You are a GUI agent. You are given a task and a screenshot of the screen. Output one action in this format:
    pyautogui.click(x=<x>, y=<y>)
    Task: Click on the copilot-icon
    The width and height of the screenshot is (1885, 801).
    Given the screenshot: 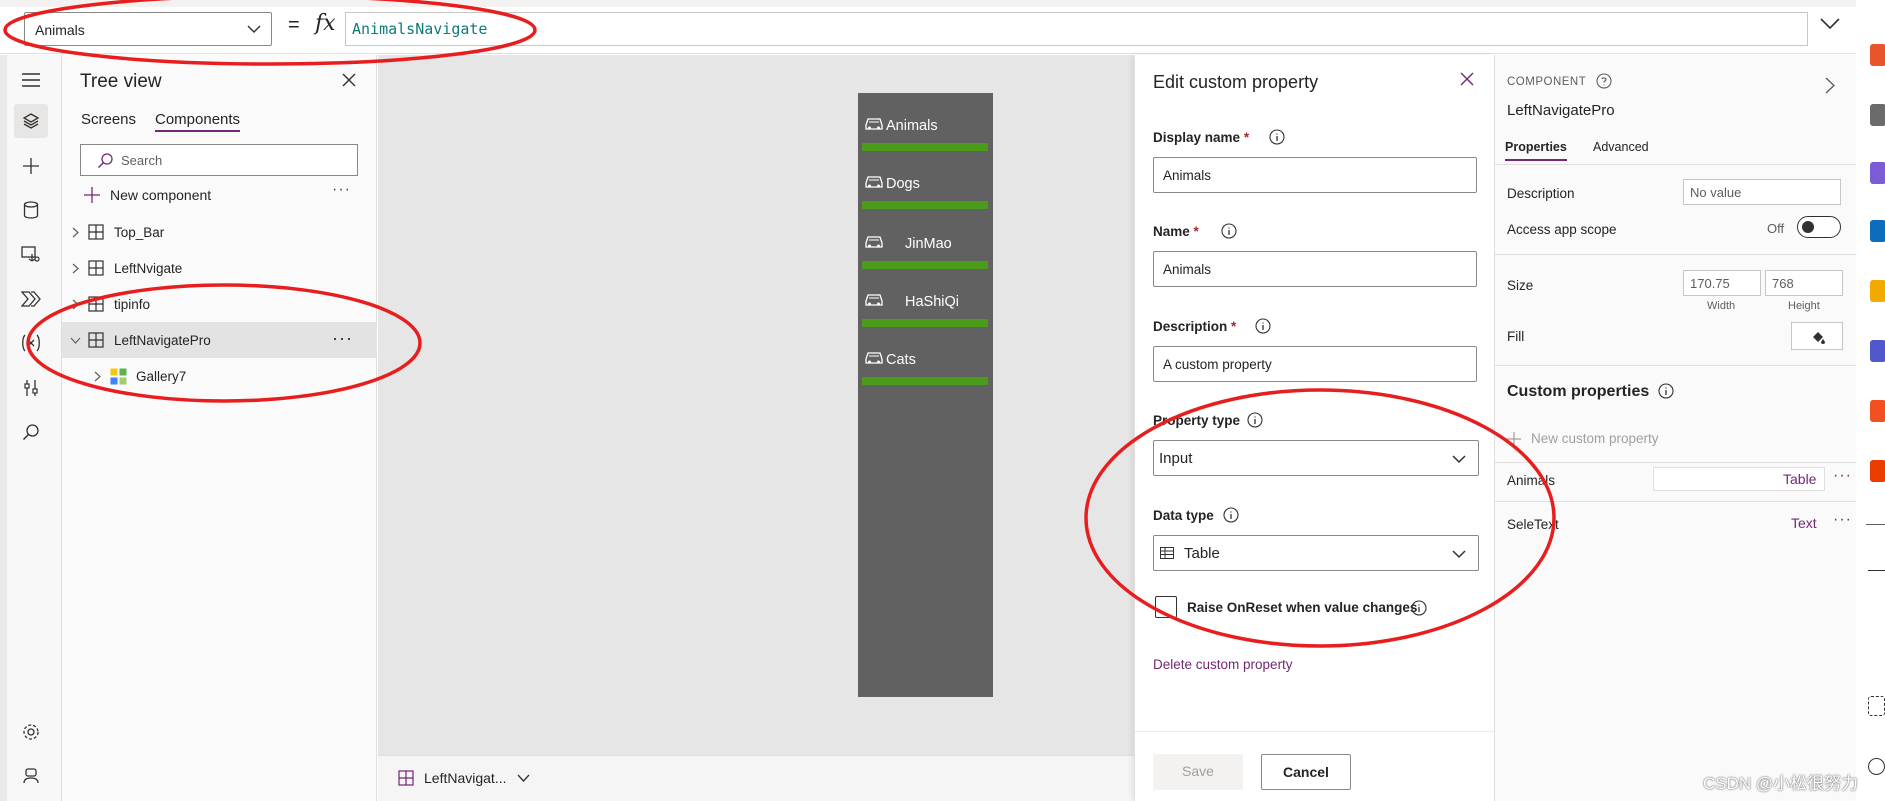 What is the action you would take?
    pyautogui.click(x=1877, y=173)
    